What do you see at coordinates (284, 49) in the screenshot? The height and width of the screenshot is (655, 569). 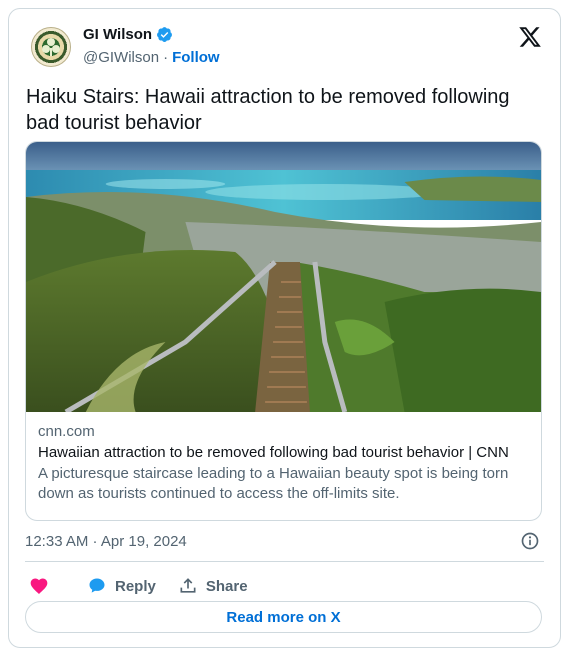 I see `tweet-header: GI Wilson @GIWilson · Follow` at bounding box center [284, 49].